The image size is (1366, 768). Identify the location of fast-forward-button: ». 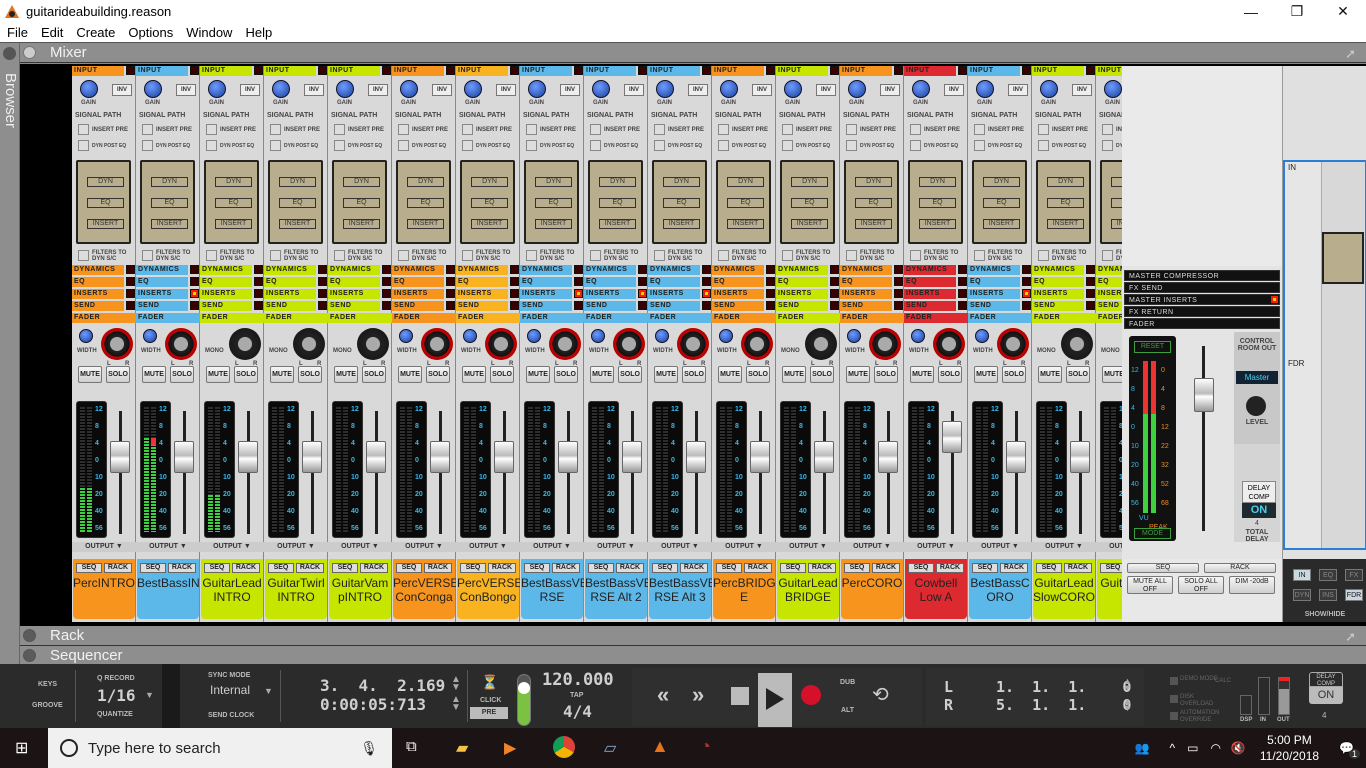
(698, 695).